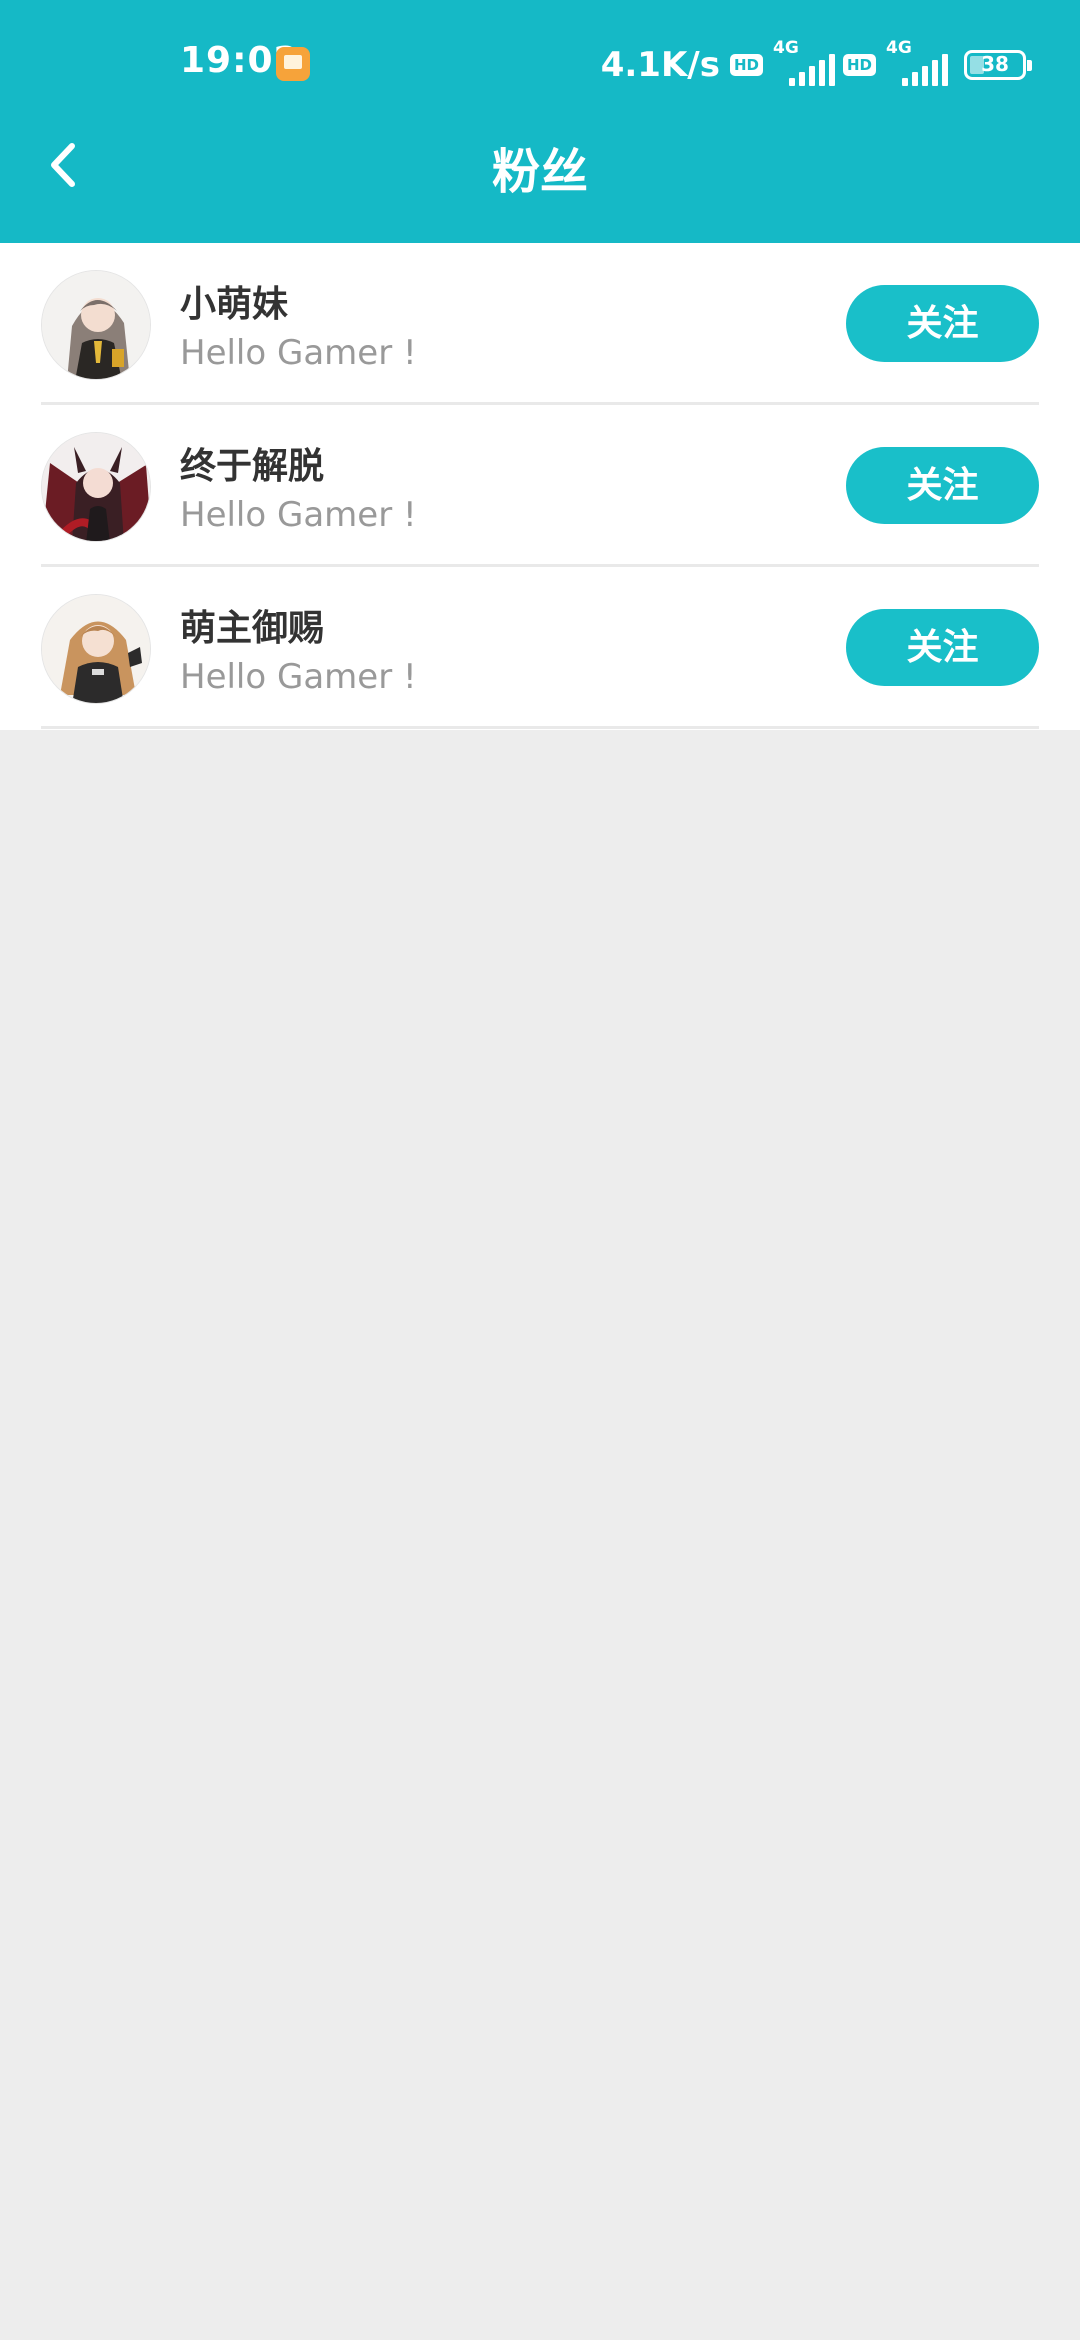  I want to click on signal-sim1-icon: 4G, so click(803, 62).